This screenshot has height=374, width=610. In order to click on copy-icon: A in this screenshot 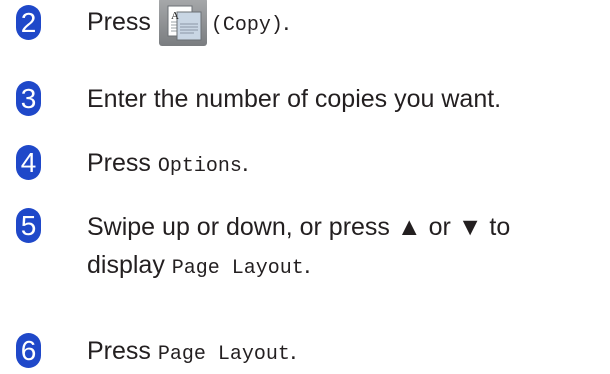, I will do `click(182, 23)`.